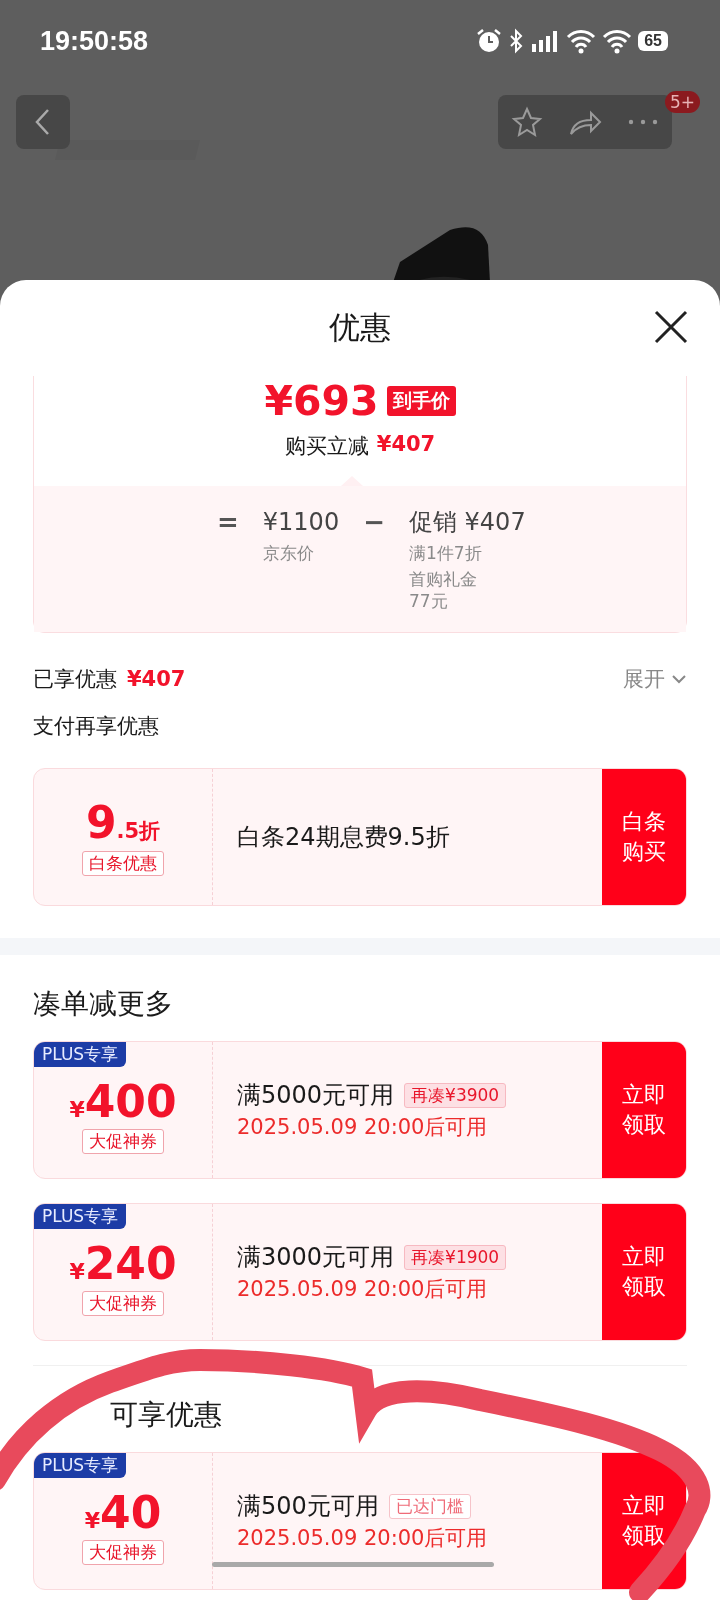  What do you see at coordinates (406, 445) in the screenshot?
I see `discount-value: ¥407` at bounding box center [406, 445].